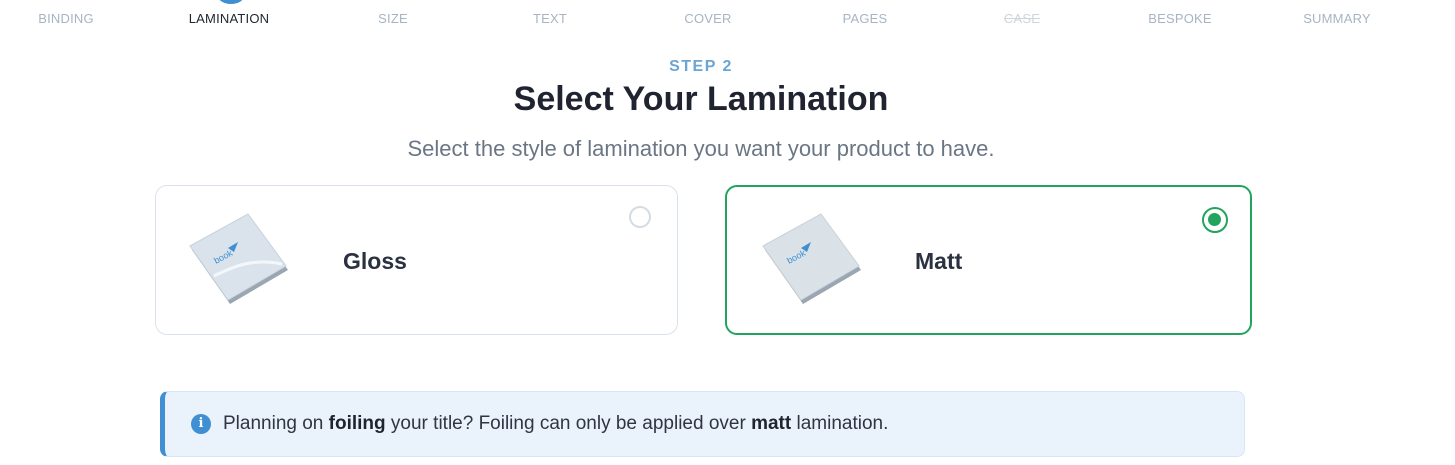  What do you see at coordinates (701, 99) in the screenshot?
I see `page-title: Select Your Lamination` at bounding box center [701, 99].